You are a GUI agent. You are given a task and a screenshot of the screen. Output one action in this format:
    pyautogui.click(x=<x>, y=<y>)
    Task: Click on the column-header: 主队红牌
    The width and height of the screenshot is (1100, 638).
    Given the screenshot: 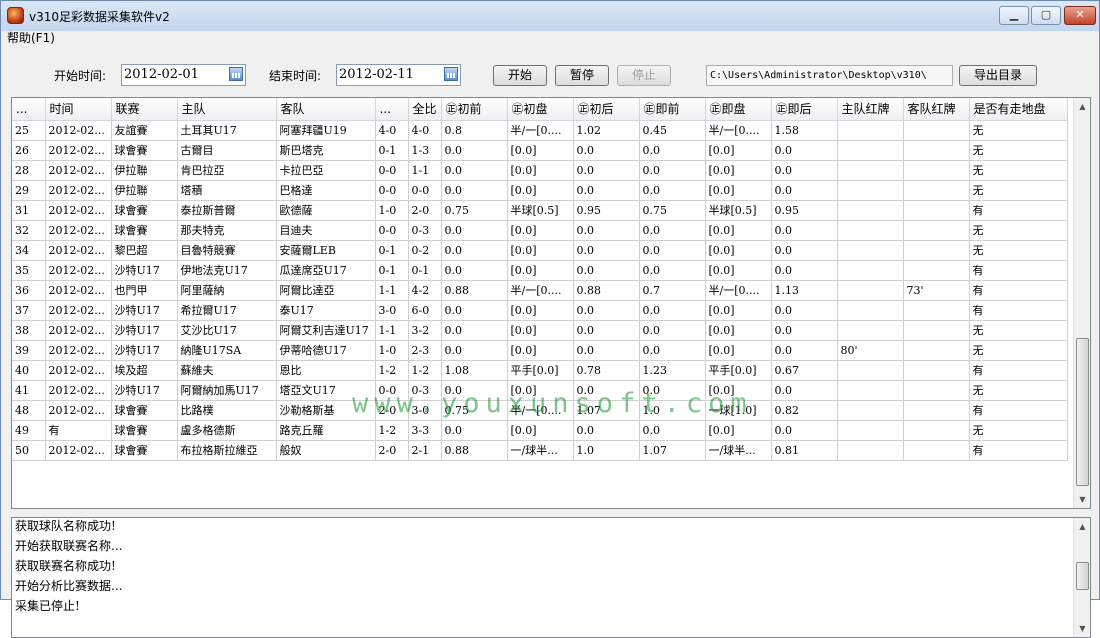 What is the action you would take?
    pyautogui.click(x=870, y=109)
    